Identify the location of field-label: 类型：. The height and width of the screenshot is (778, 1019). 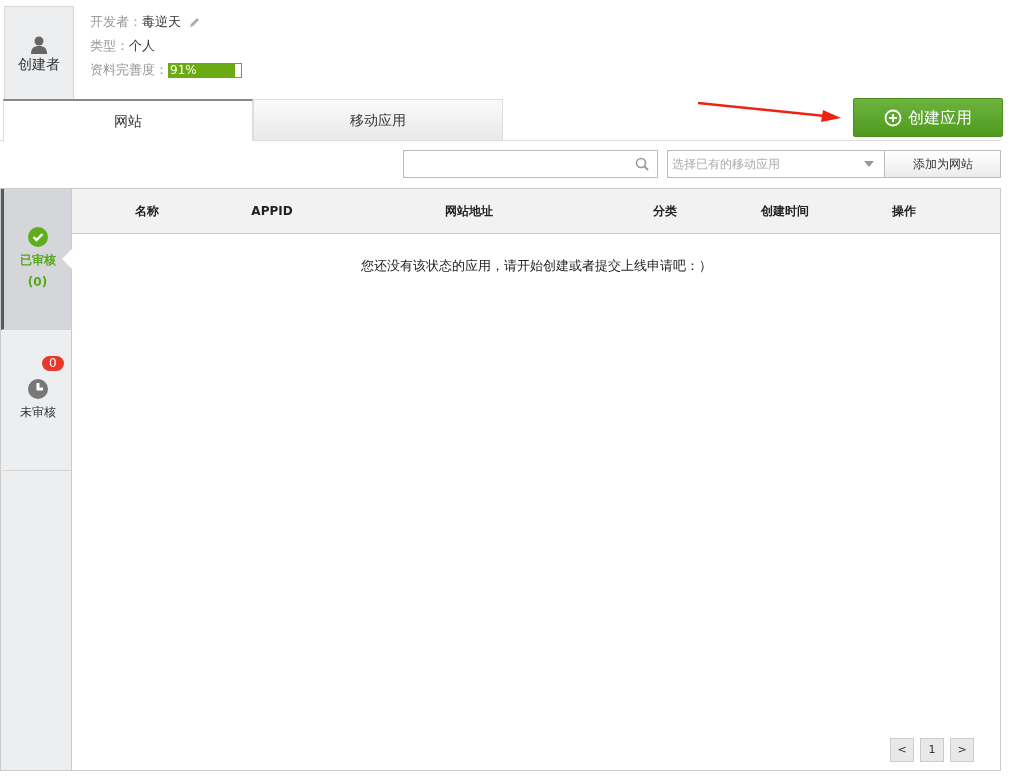
(109, 46).